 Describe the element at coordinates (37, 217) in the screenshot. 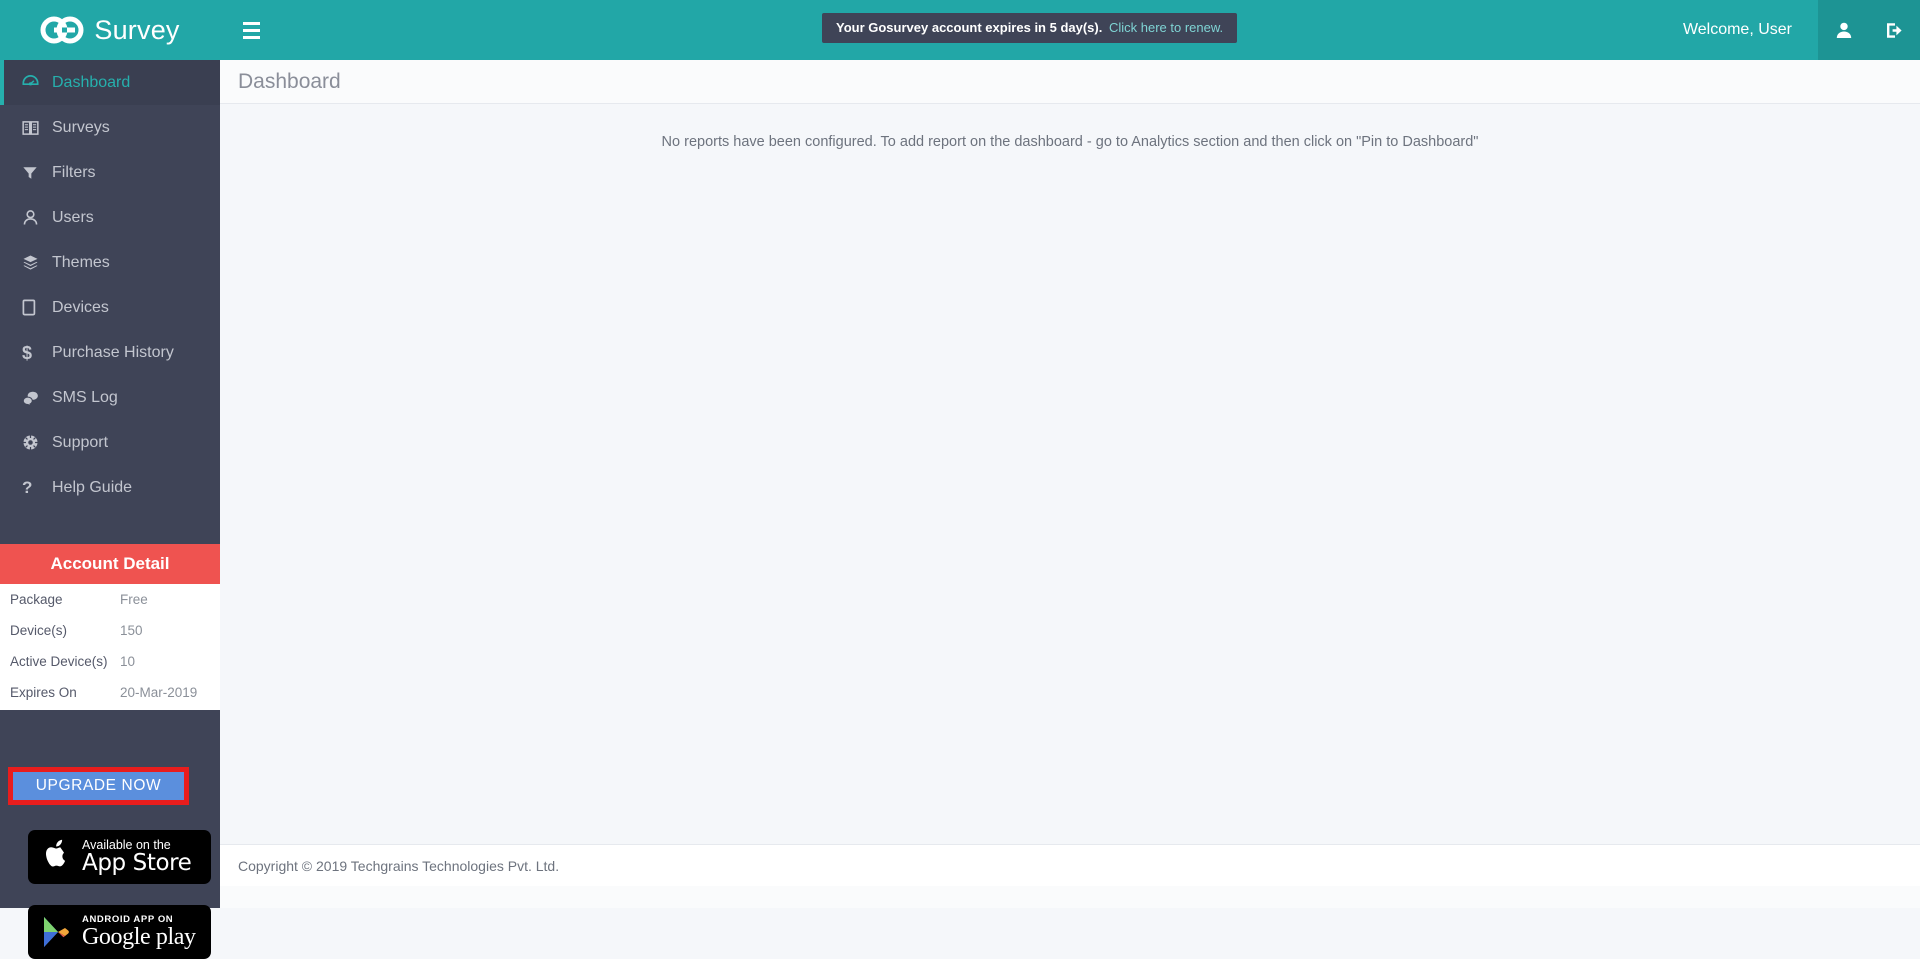

I see `user-outline-icon` at that location.